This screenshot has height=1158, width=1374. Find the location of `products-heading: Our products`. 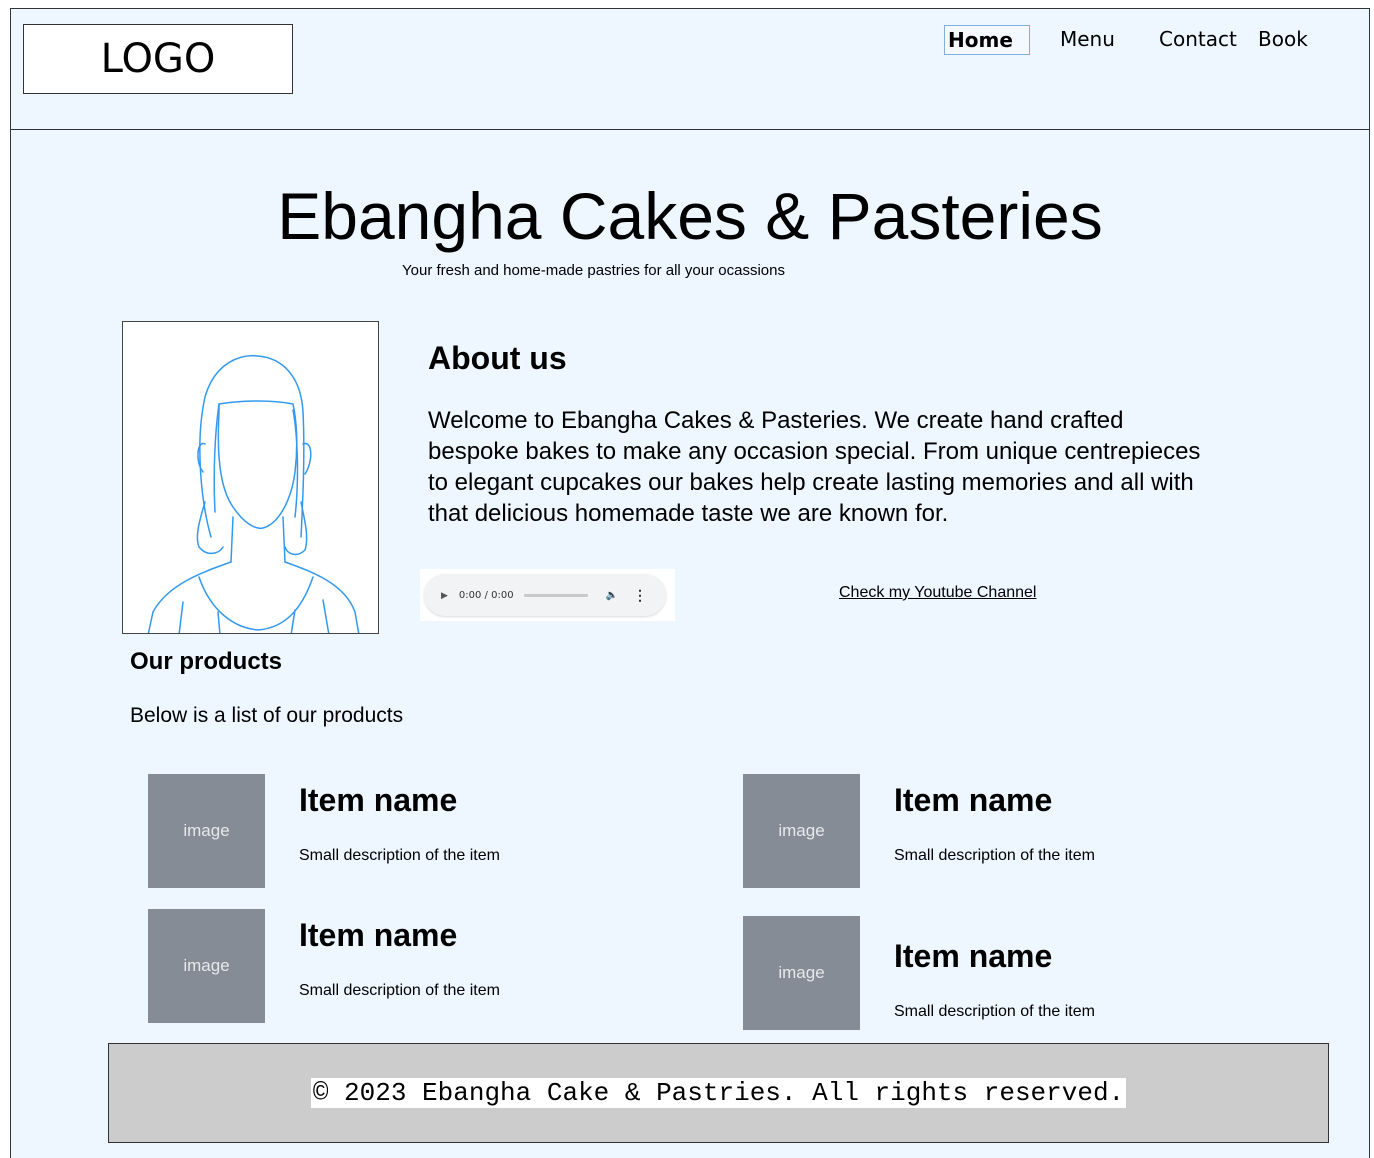

products-heading: Our products is located at coordinates (206, 661).